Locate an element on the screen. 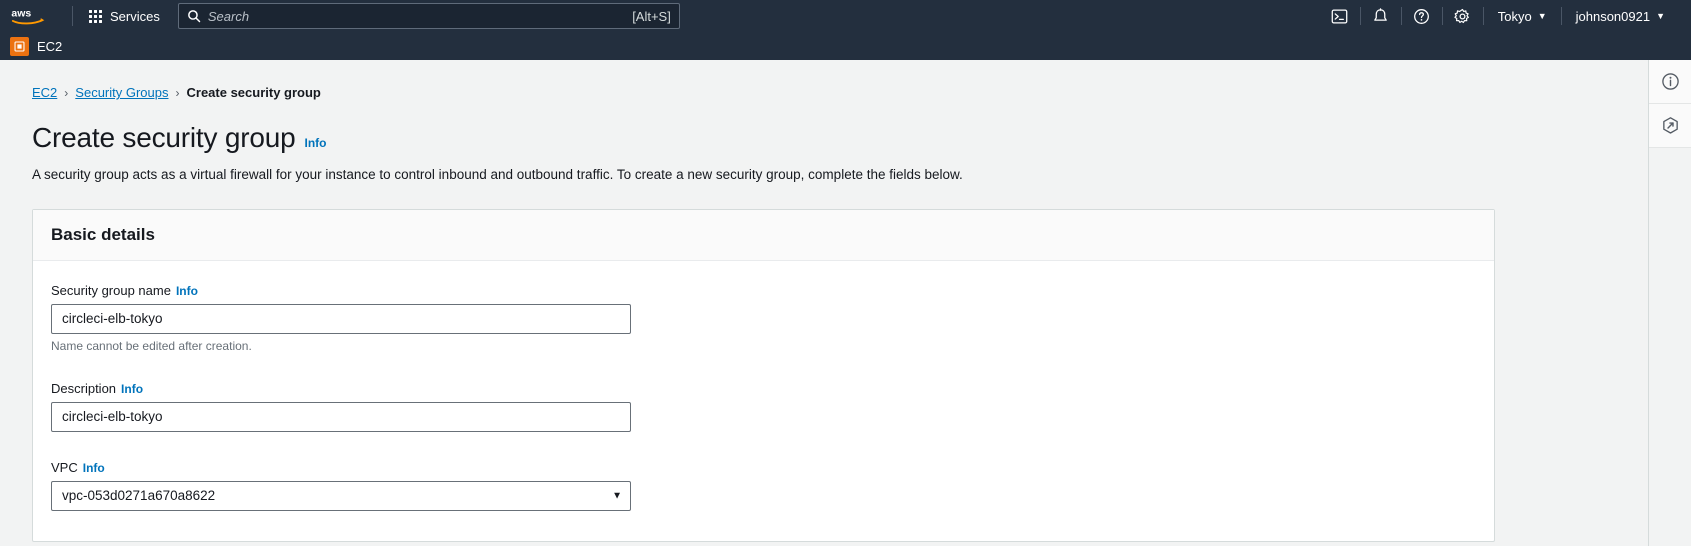 This screenshot has width=1691, height=546. global-search-bar: [Alt+S] is located at coordinates (428, 16).